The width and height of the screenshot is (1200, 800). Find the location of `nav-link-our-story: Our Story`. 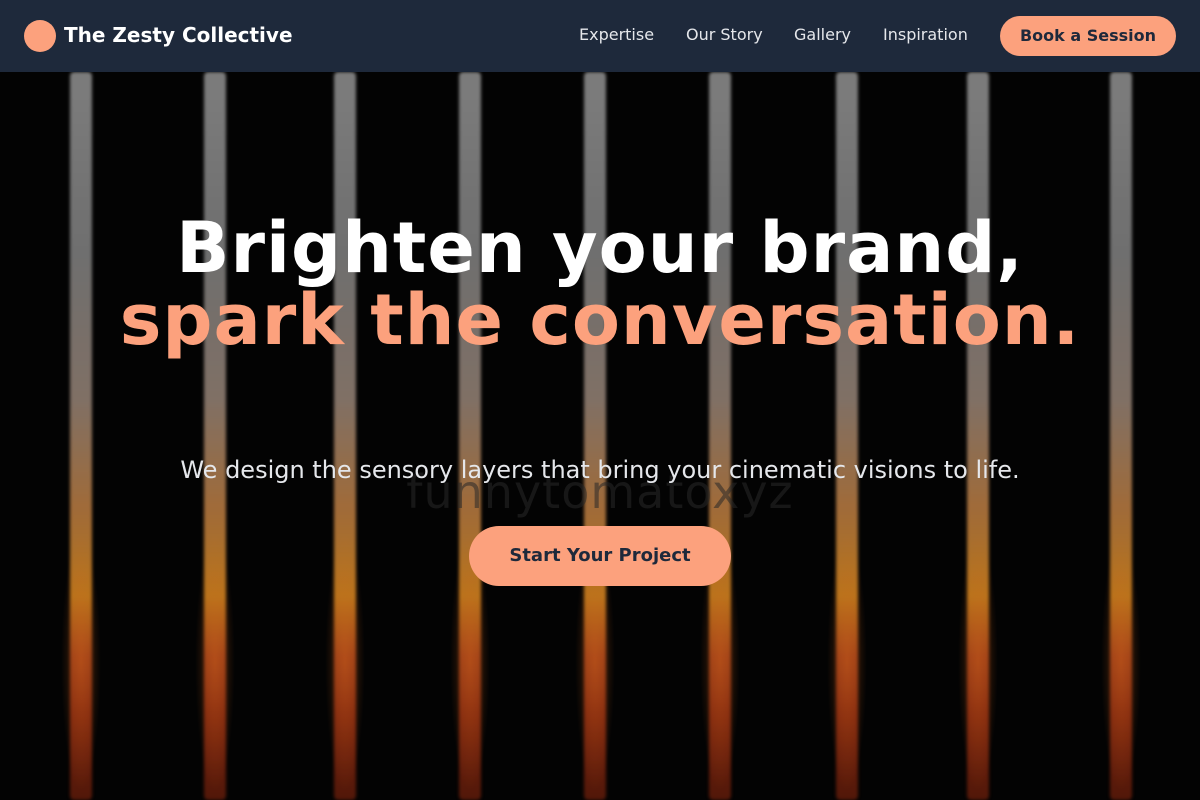

nav-link-our-story: Our Story is located at coordinates (724, 35).